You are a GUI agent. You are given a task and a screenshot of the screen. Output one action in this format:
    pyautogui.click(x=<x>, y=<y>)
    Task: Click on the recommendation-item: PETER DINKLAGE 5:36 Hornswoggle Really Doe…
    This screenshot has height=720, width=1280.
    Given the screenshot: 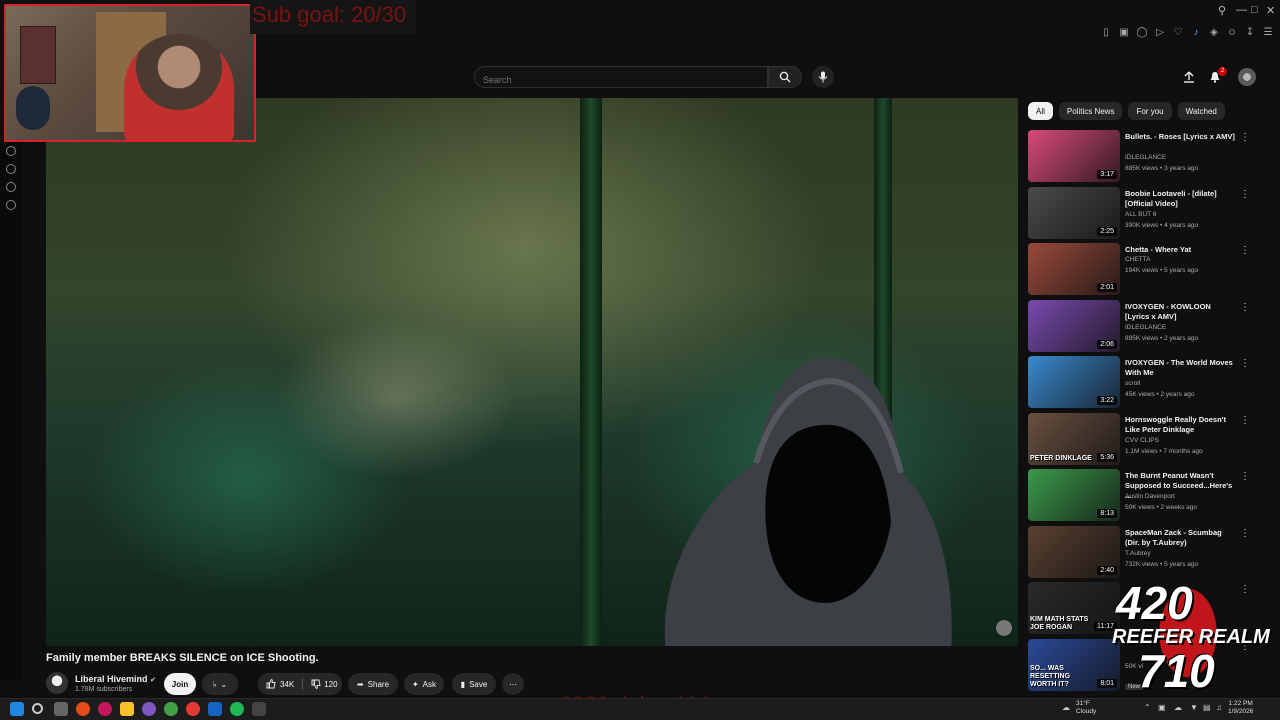 What is the action you would take?
    pyautogui.click(x=1148, y=439)
    